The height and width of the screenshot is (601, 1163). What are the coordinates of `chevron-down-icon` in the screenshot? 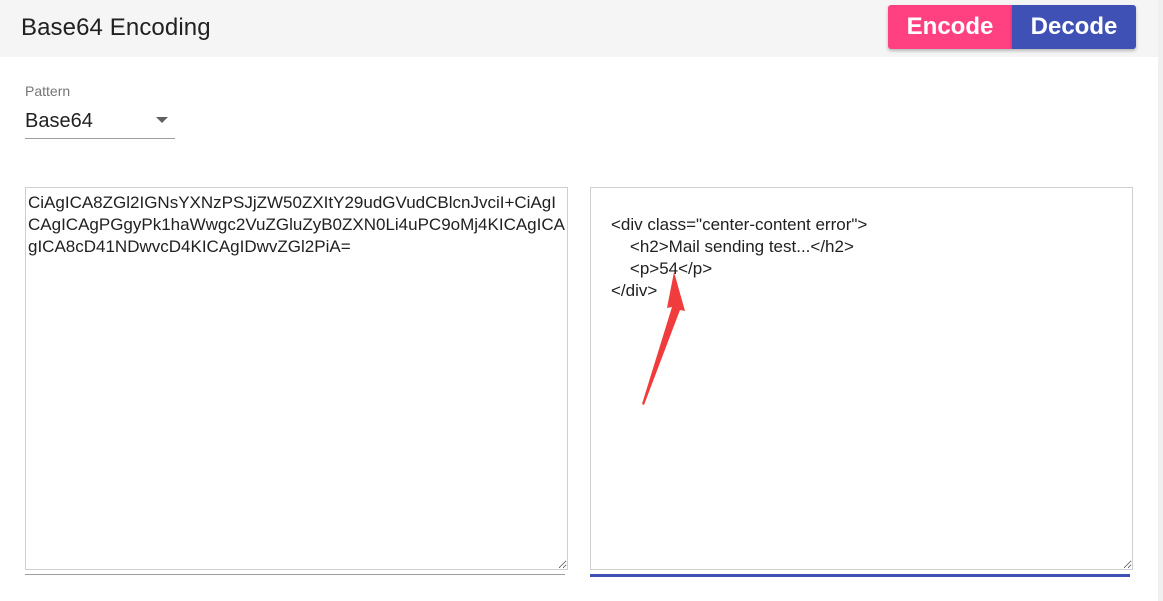 It's located at (162, 120).